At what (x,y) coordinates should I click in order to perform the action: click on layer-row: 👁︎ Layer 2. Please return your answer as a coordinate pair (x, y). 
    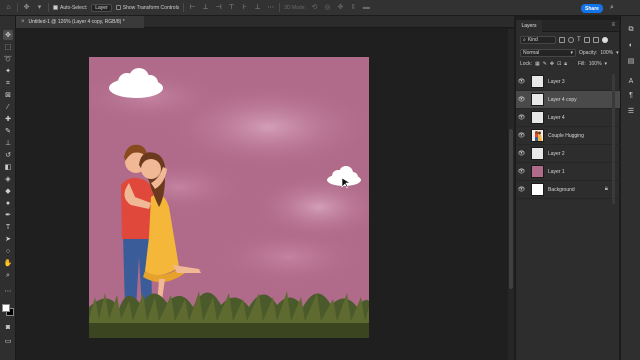
    Looking at the image, I should click on (568, 154).